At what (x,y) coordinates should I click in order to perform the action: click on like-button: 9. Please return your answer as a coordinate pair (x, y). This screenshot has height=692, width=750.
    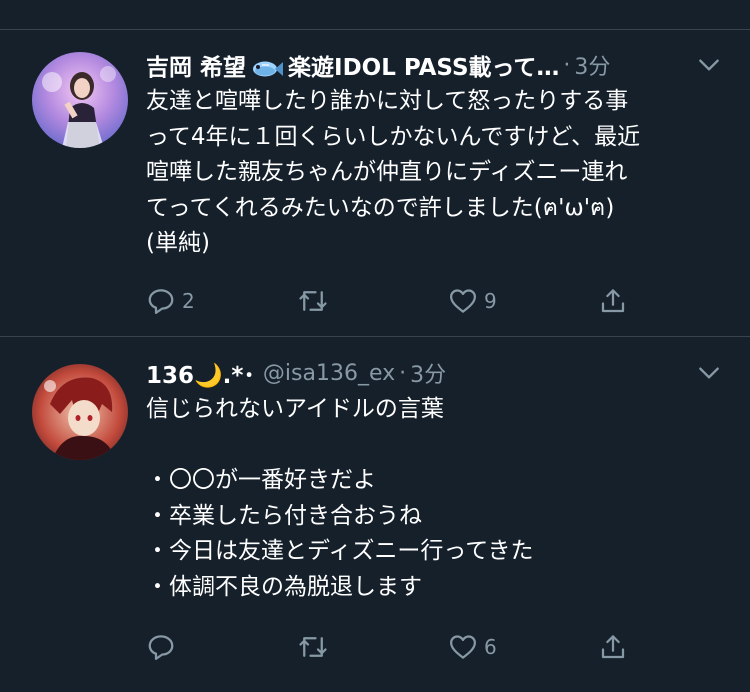
    Looking at the image, I should click on (472, 301).